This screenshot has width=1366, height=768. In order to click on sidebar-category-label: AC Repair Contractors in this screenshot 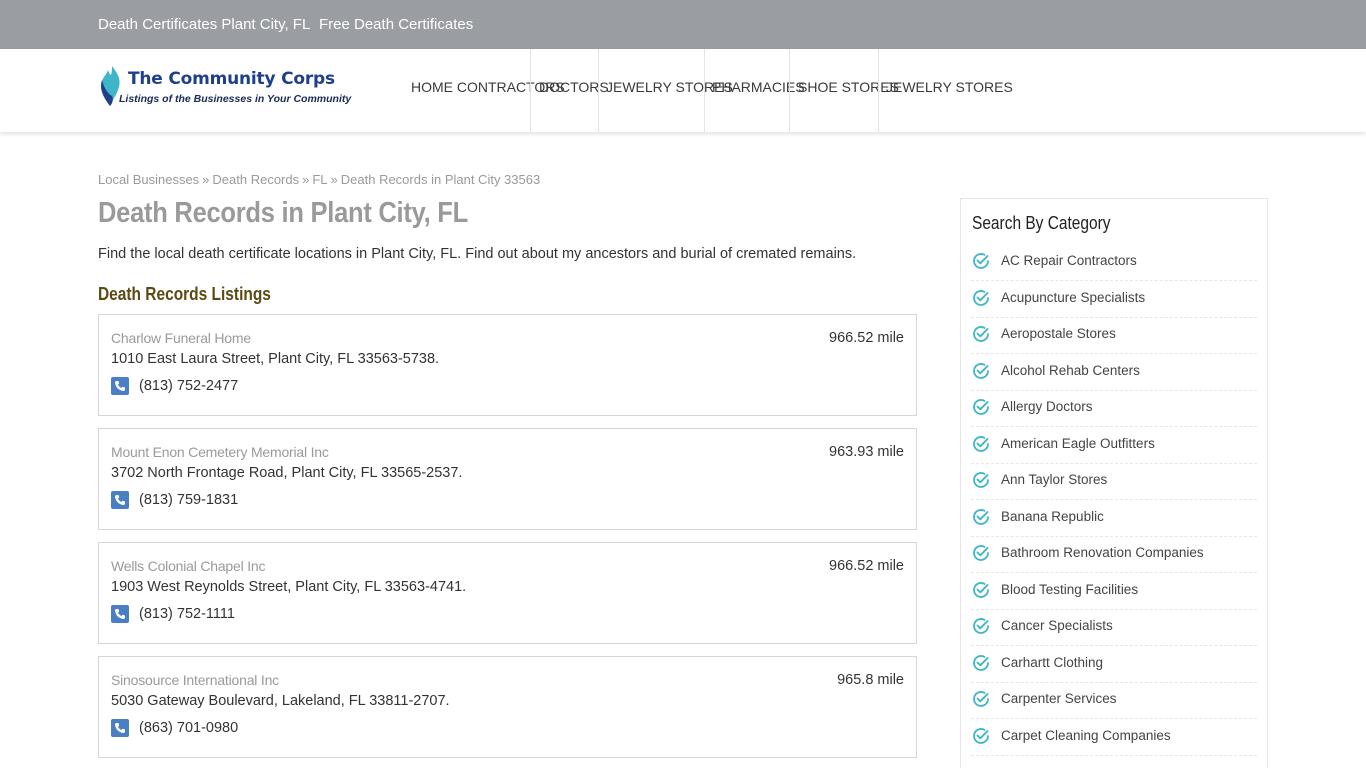, I will do `click(1069, 260)`.